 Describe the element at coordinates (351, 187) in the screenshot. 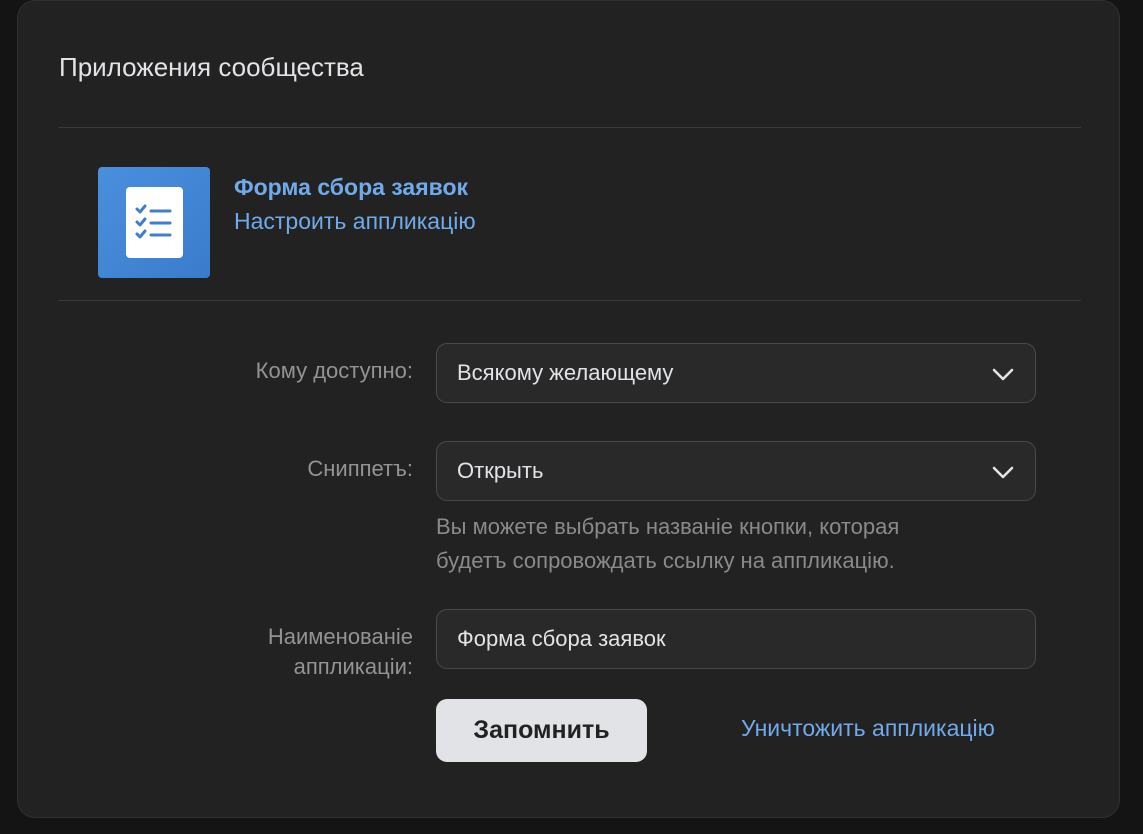

I see `app-name-link: Форма сбора заявок` at that location.